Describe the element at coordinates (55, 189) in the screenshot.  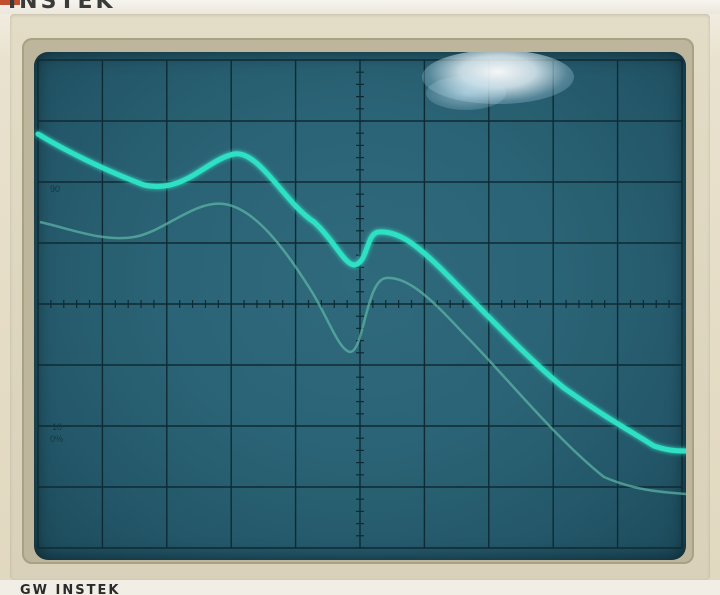
I see `mark-90: 90` at that location.